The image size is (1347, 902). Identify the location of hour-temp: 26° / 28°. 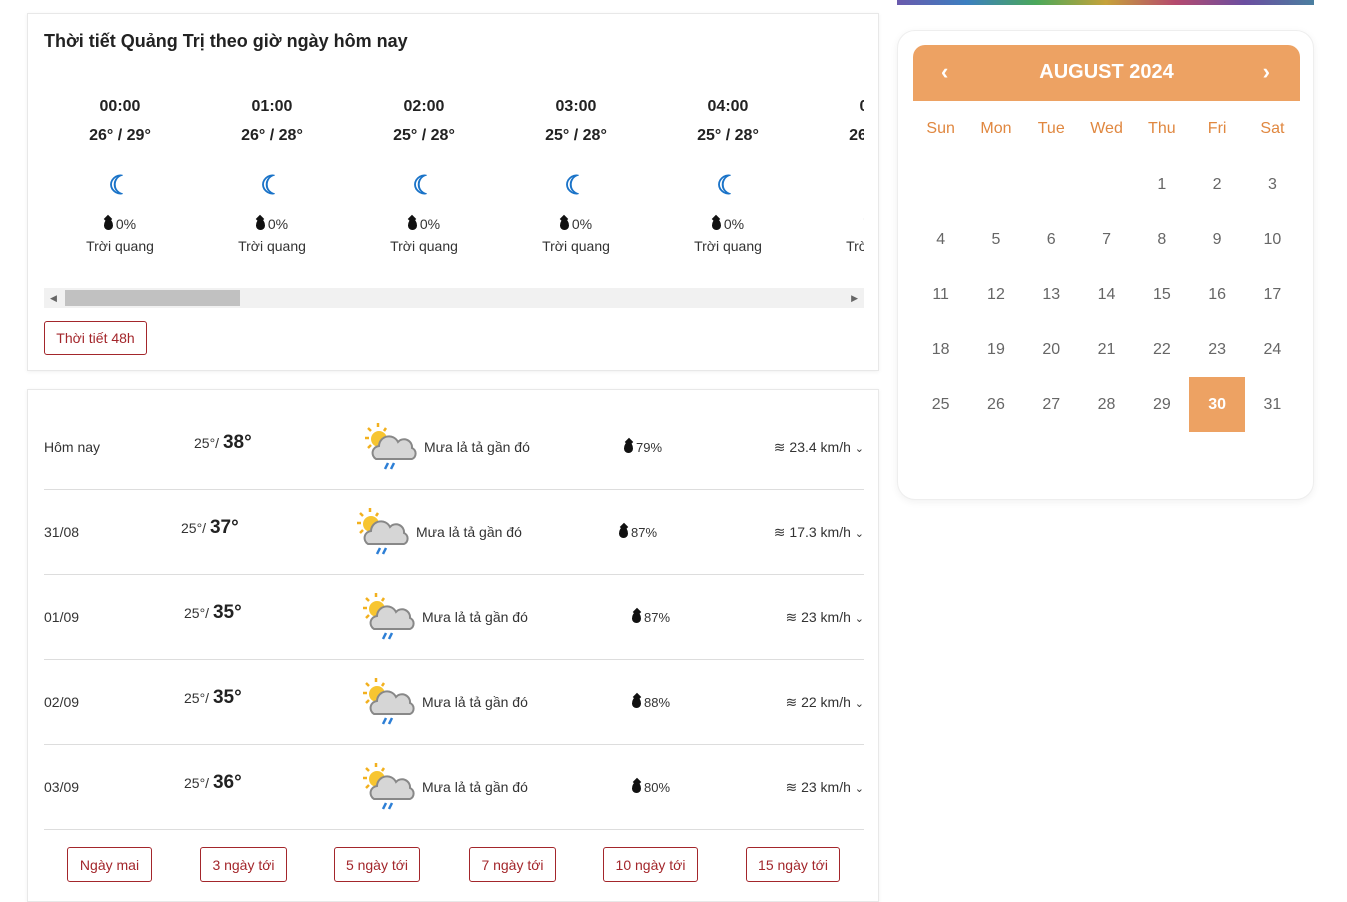
(856, 135).